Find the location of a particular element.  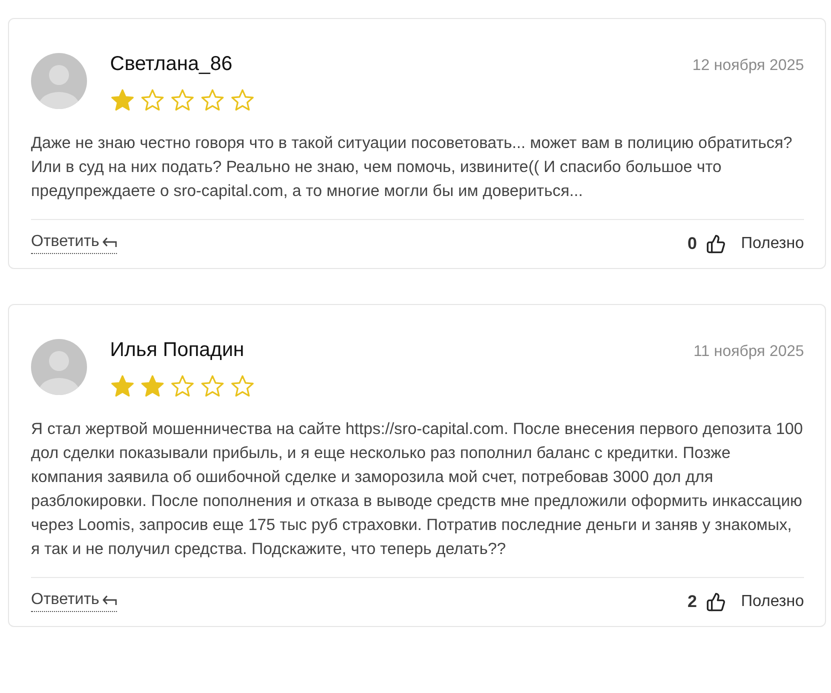

like-count: 2 is located at coordinates (692, 602).